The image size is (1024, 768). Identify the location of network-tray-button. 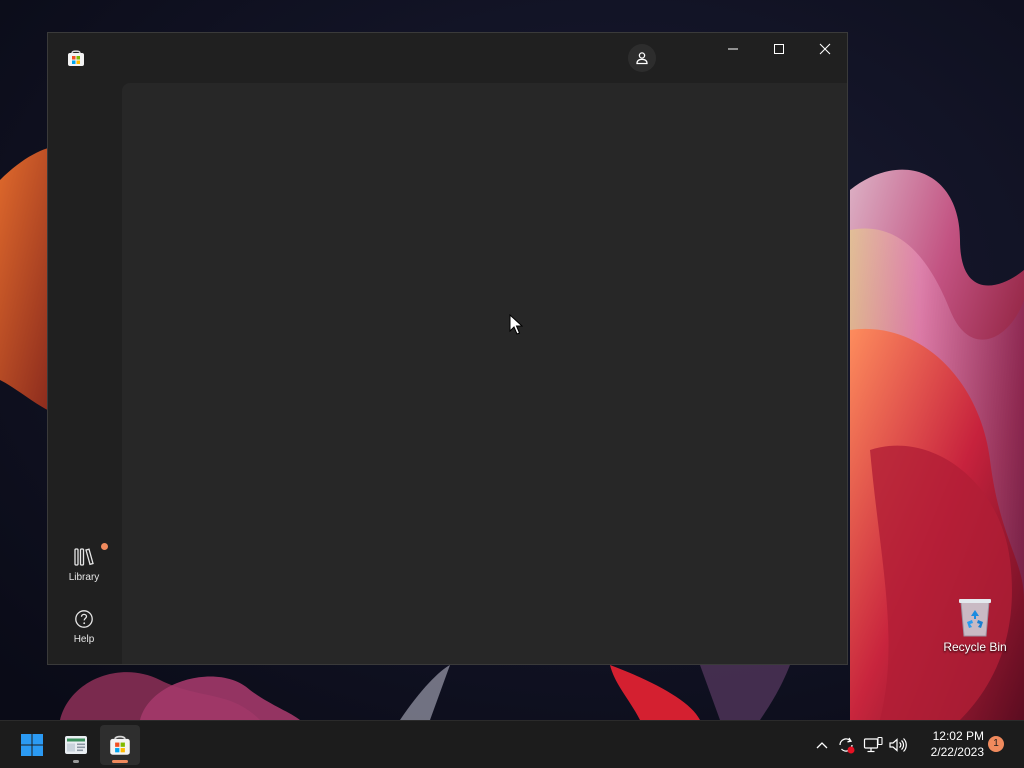
(873, 745).